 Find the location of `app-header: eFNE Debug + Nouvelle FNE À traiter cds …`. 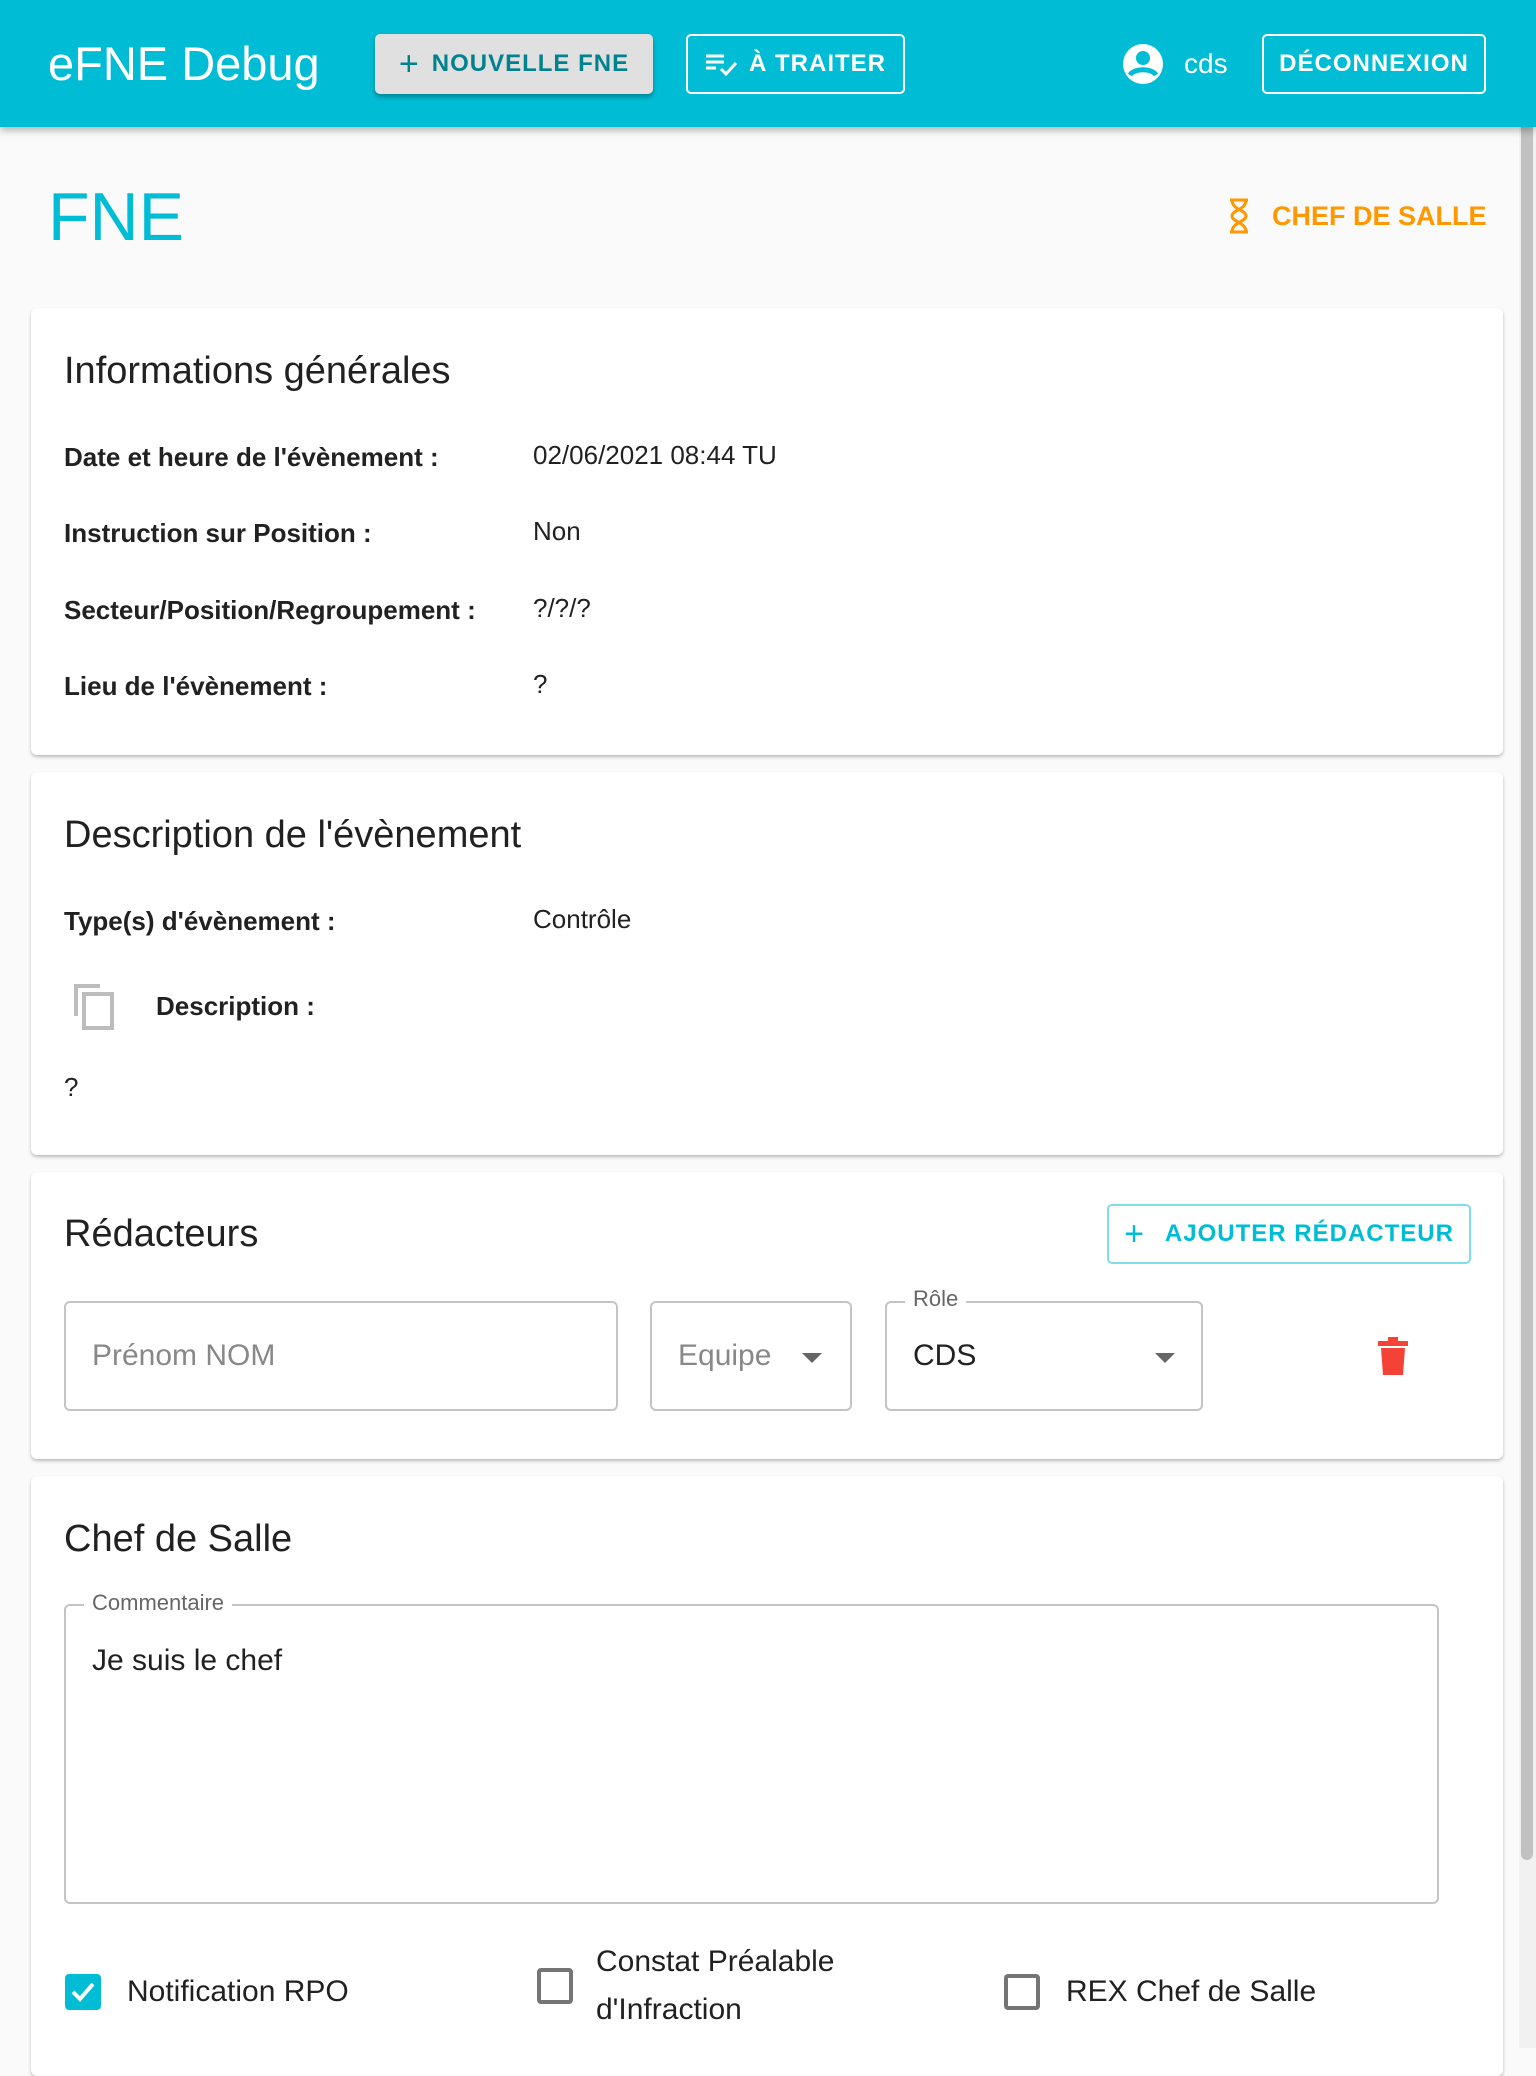

app-header: eFNE Debug + Nouvelle FNE À traiter cds … is located at coordinates (768, 63).